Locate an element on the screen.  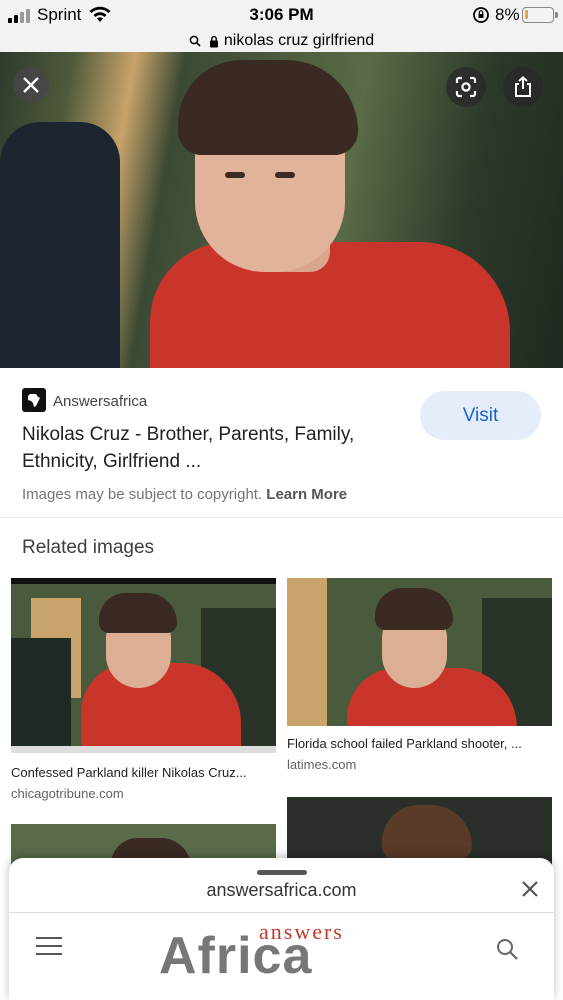
africa-map-icon is located at coordinates (34, 400).